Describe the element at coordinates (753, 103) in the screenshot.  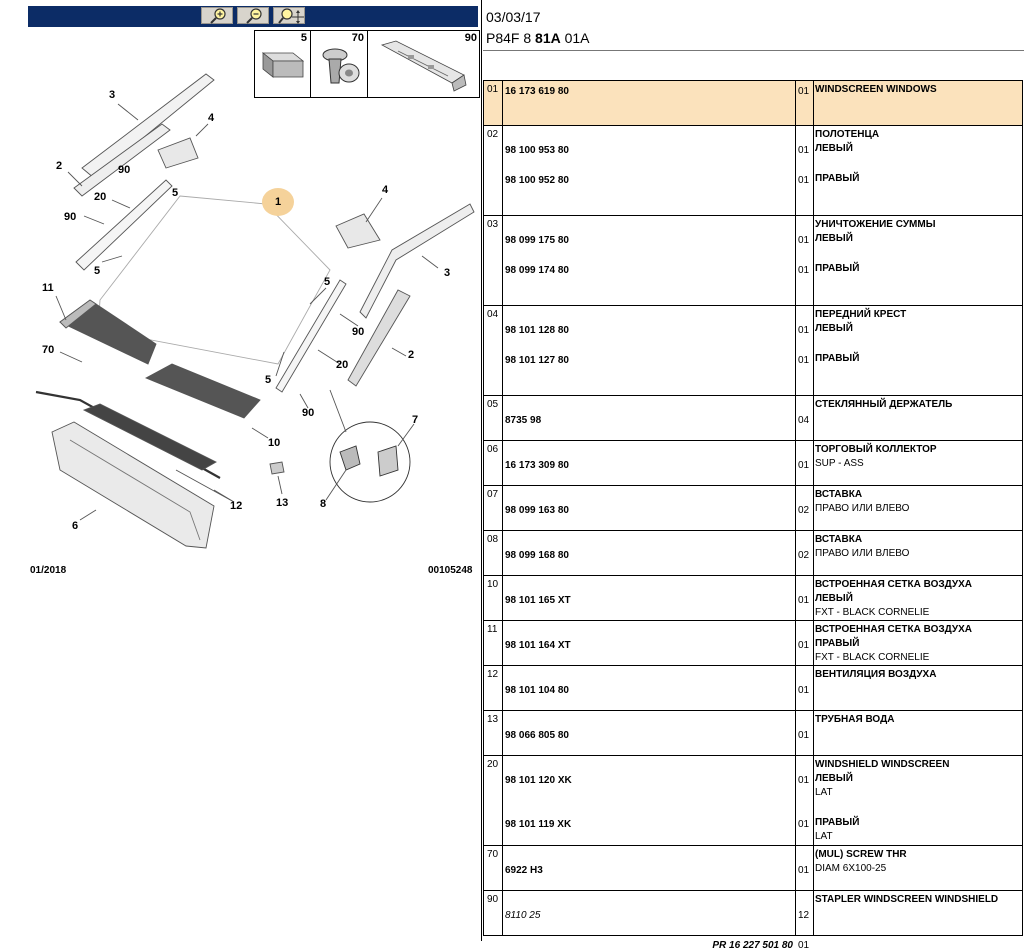
I see `table-row: 01 16 173 619 80 01 WINDSCREEN WINDOWS` at that location.